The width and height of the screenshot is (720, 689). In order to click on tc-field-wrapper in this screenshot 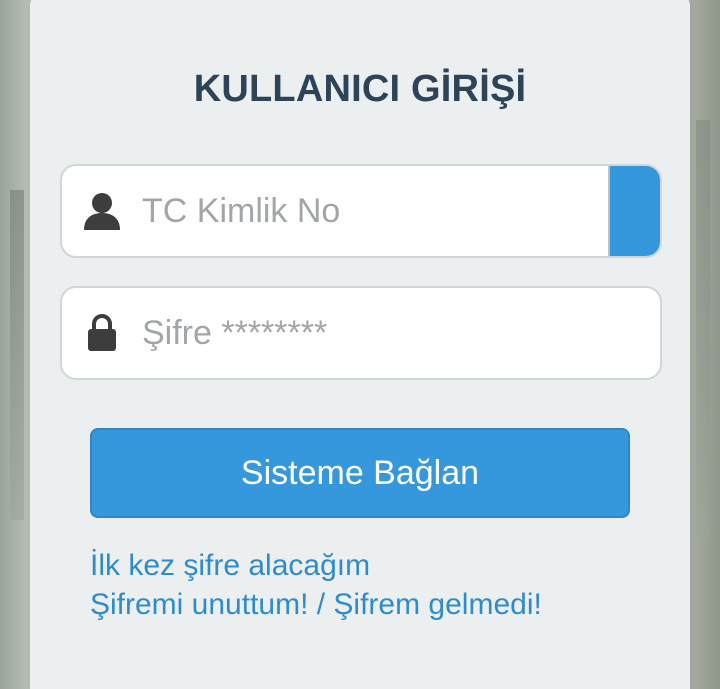, I will do `click(361, 211)`.